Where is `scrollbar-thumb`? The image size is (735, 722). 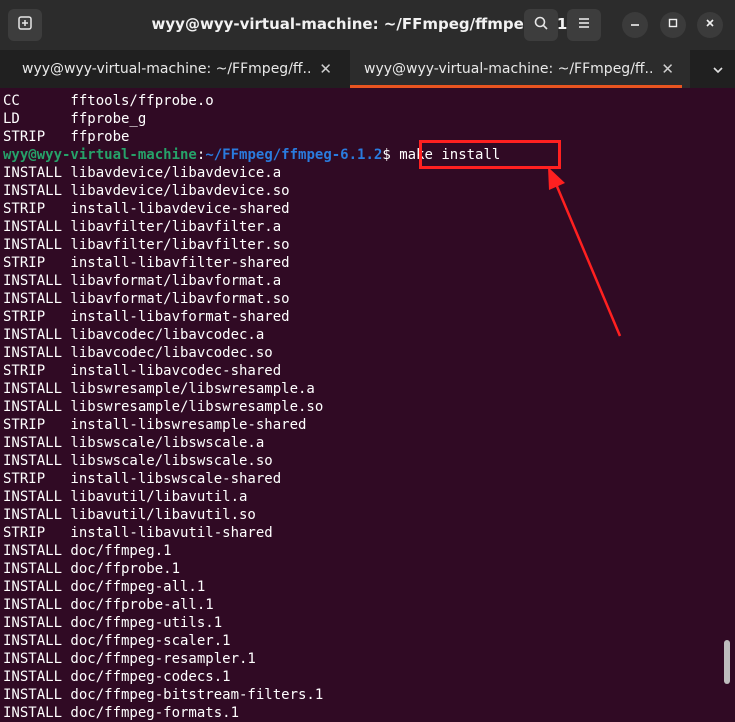
scrollbar-thumb is located at coordinates (727, 662).